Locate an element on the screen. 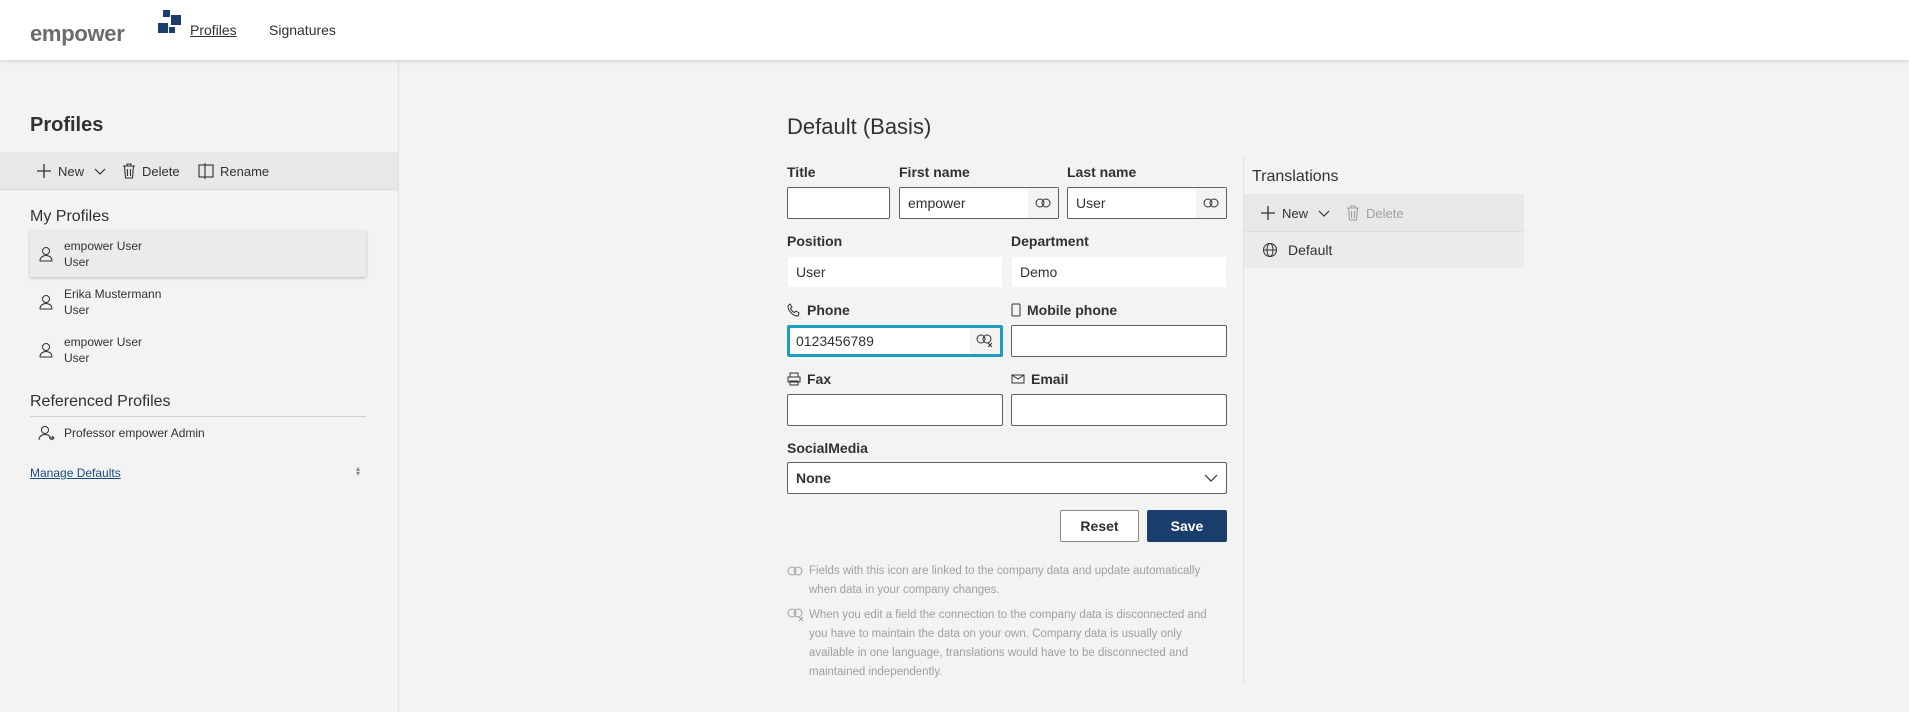 The image size is (1909, 712). delete-profile-button: Delete is located at coordinates (151, 171).